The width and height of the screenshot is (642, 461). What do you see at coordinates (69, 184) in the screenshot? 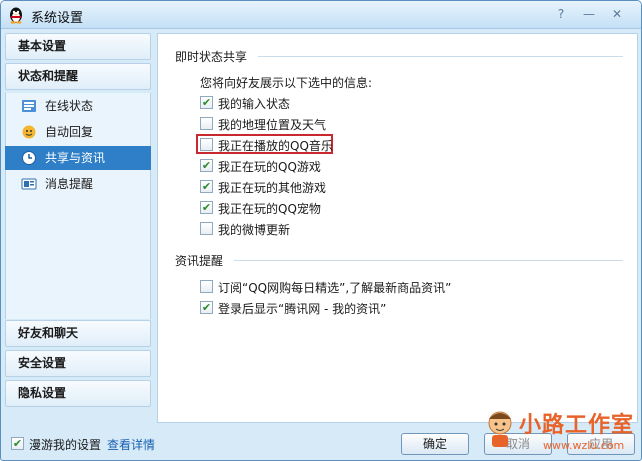
I see `sidebar-item-label: 消息提醒` at bounding box center [69, 184].